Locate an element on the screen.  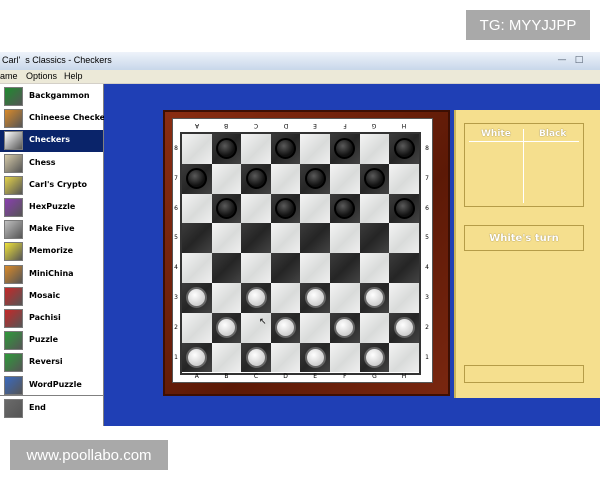
menu-game: ame is located at coordinates (9, 76).